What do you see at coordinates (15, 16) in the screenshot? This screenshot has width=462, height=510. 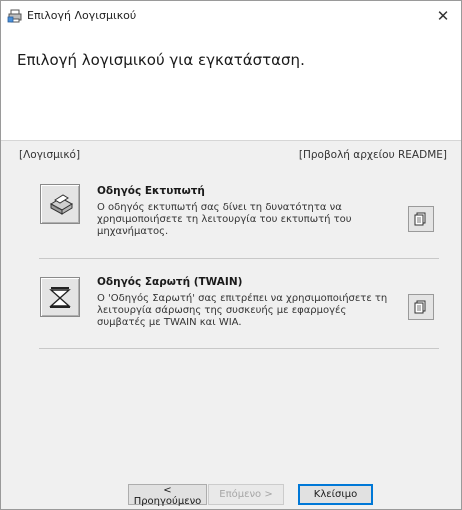 I see `app-icon` at bounding box center [15, 16].